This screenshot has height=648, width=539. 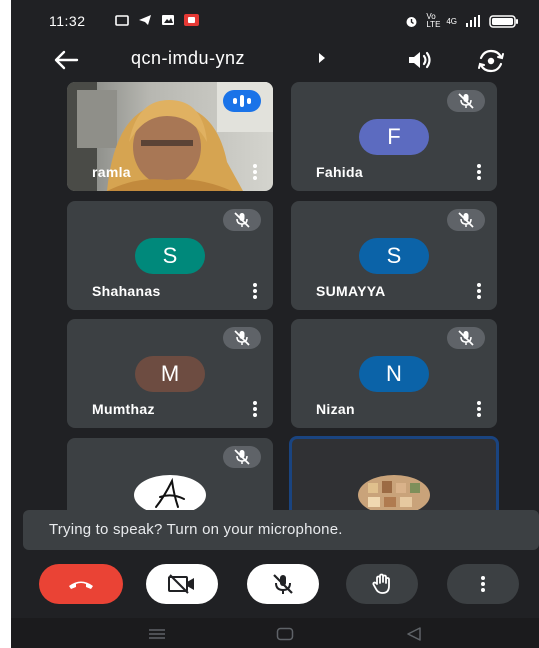 What do you see at coordinates (420, 60) in the screenshot?
I see `speaker-icon` at bounding box center [420, 60].